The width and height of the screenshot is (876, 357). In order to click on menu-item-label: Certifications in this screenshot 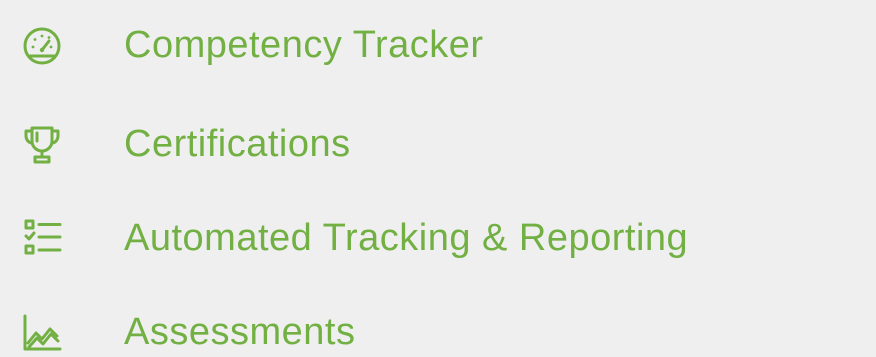, I will do `click(237, 144)`.